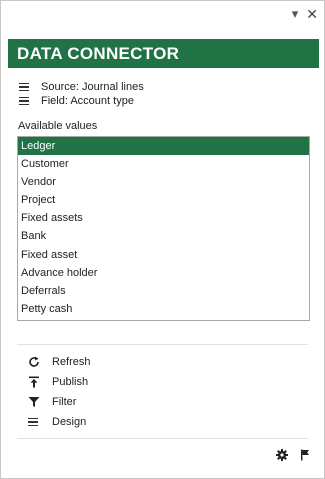 Image resolution: width=325 pixels, height=479 pixels. I want to click on footer-toolbar, so click(293, 457).